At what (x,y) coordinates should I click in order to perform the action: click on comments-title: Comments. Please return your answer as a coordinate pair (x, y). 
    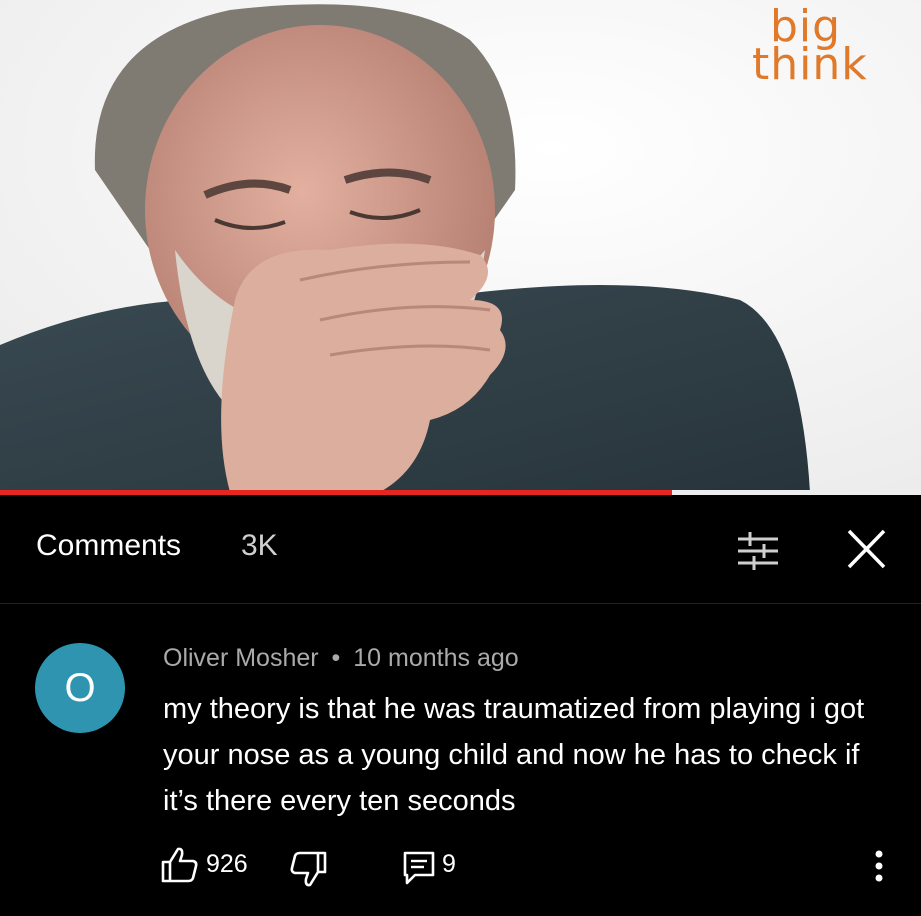
    Looking at the image, I should click on (109, 545).